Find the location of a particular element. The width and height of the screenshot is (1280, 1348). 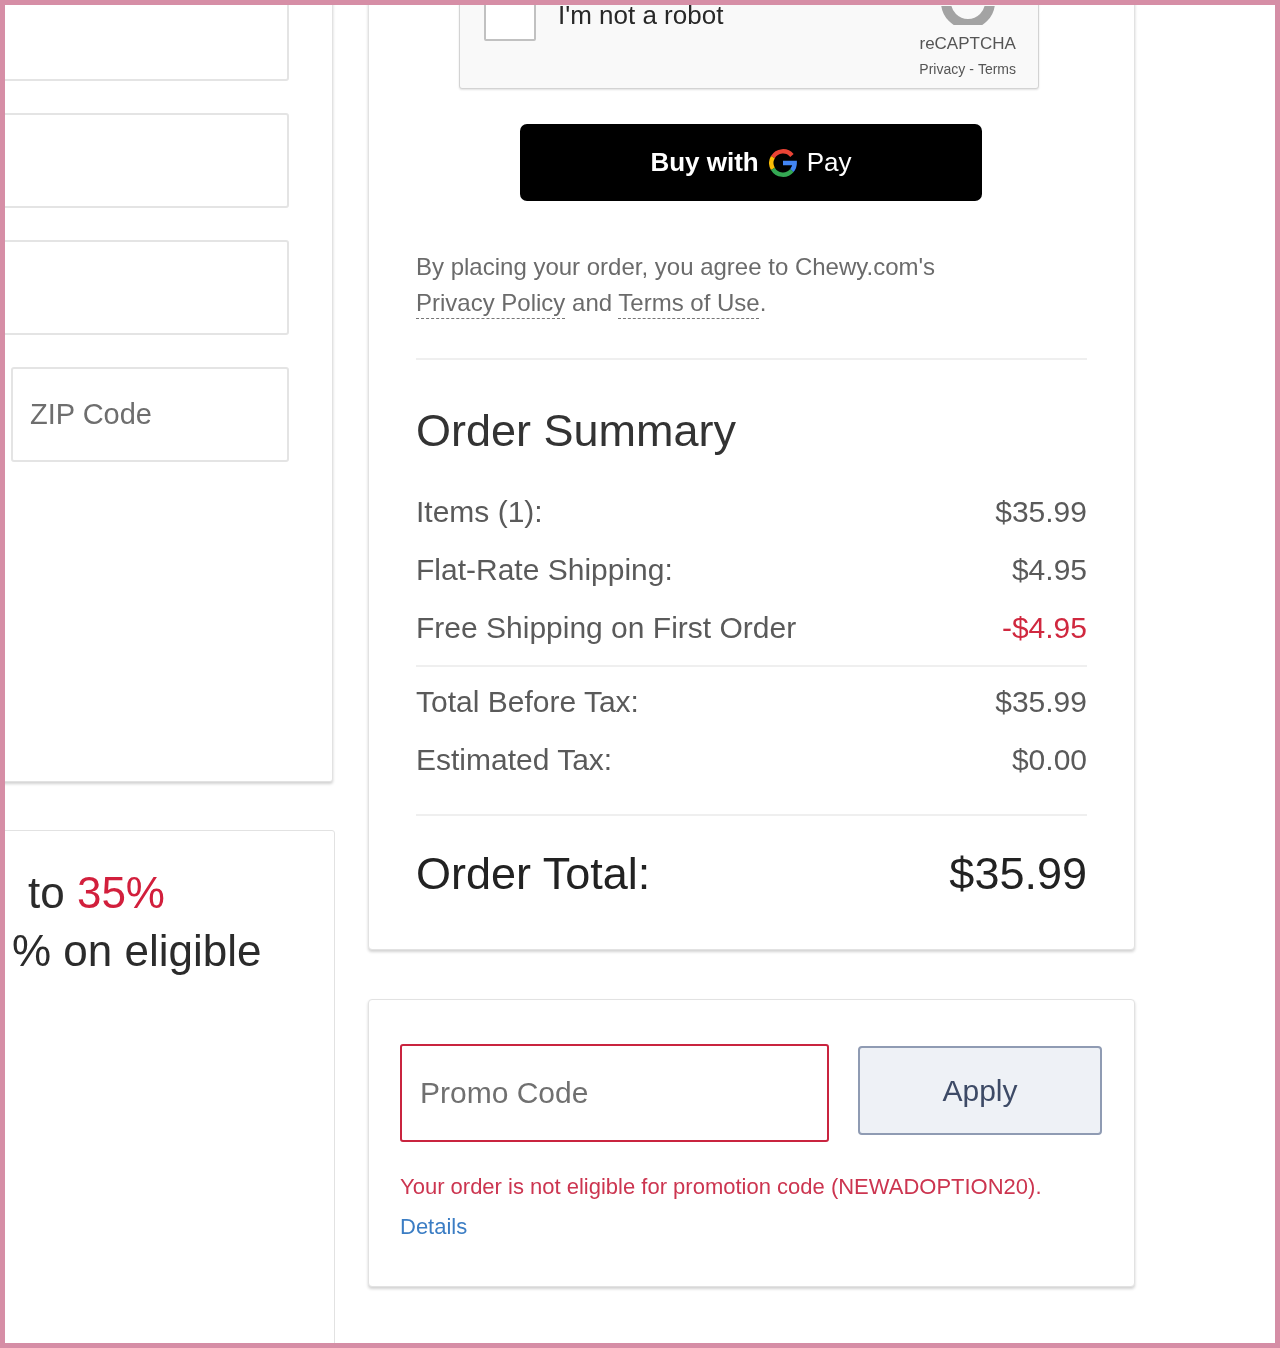

total-value: $35.99 is located at coordinates (1018, 874).